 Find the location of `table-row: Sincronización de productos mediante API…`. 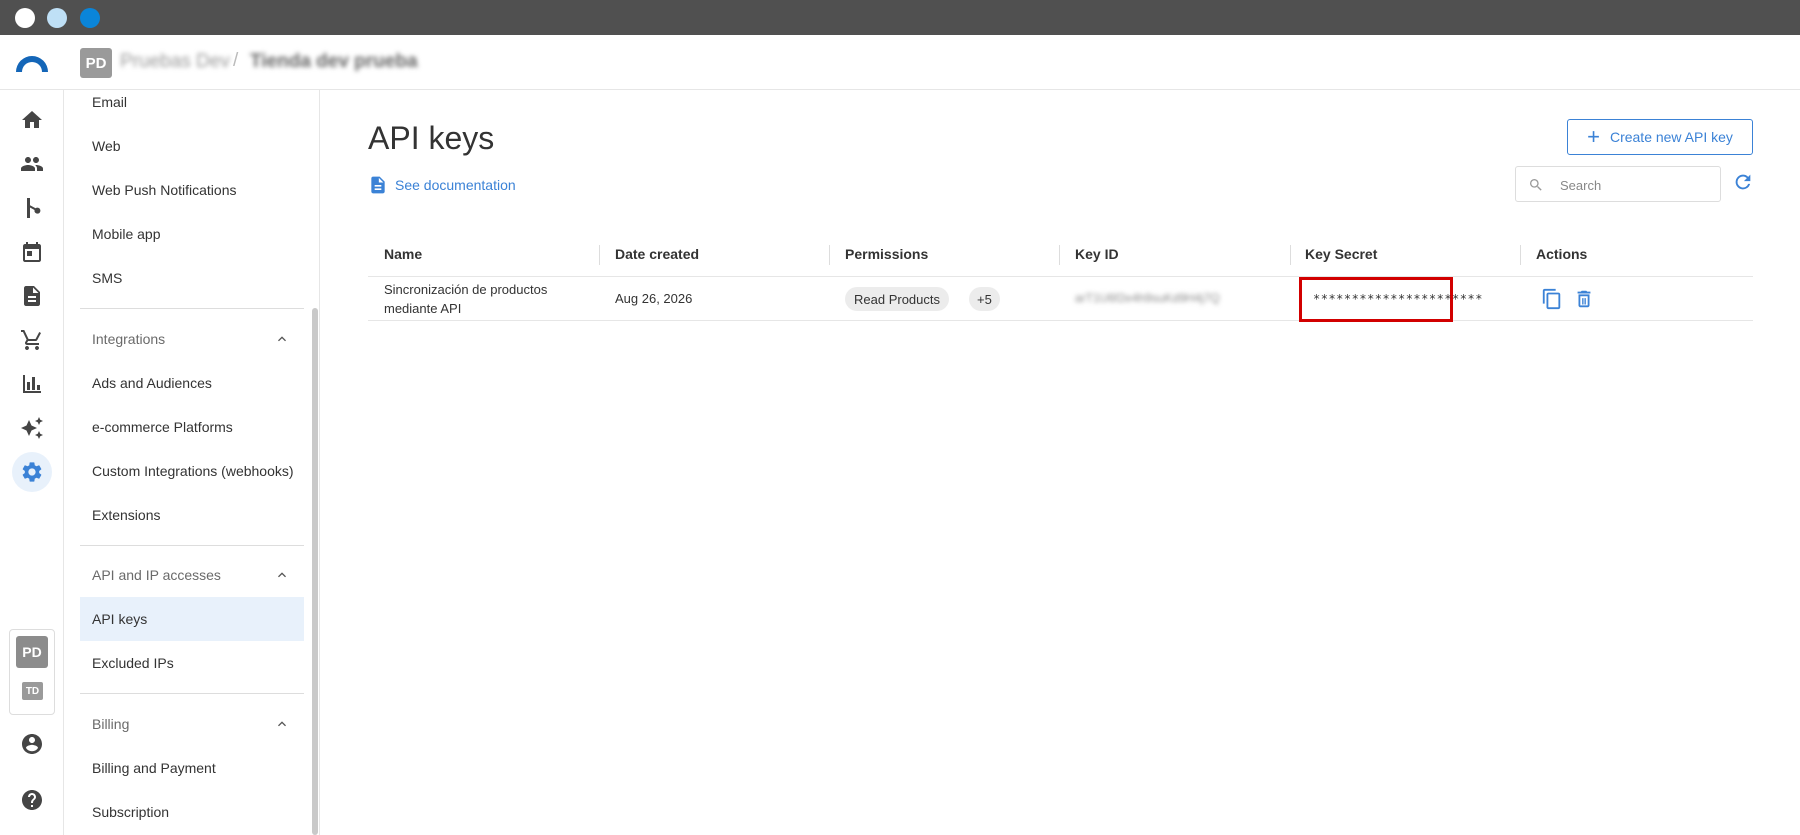

table-row: Sincronización de productos mediante API… is located at coordinates (1060, 299).